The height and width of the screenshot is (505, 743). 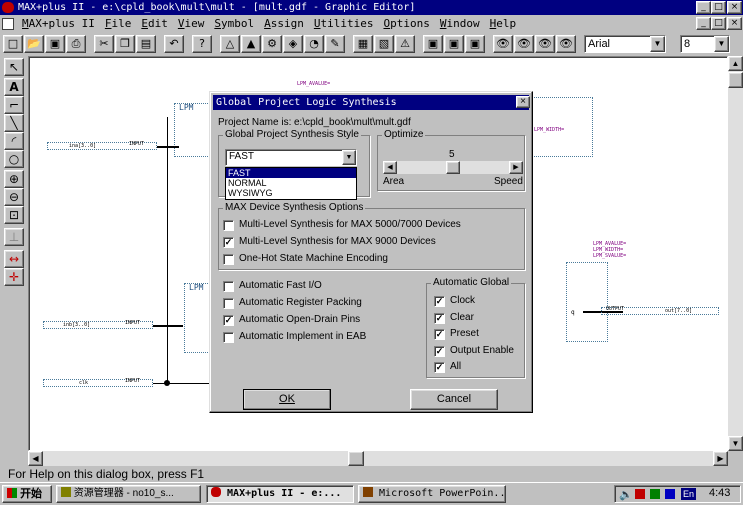 What do you see at coordinates (300, 303) in the screenshot?
I see `misc-option-label: Automatic Register Packing` at bounding box center [300, 303].